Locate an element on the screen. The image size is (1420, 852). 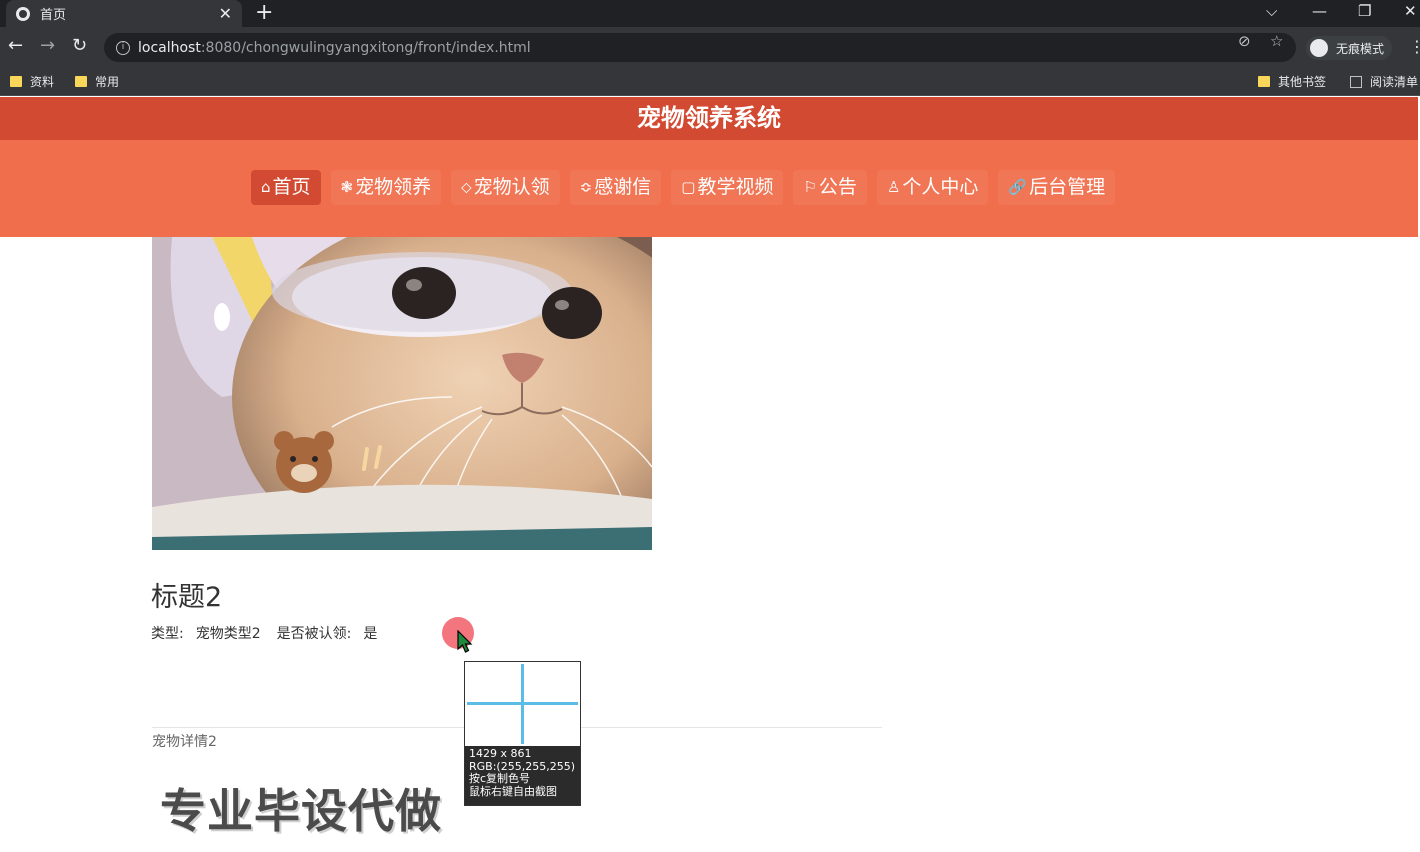
pet-photo is located at coordinates (402, 393).